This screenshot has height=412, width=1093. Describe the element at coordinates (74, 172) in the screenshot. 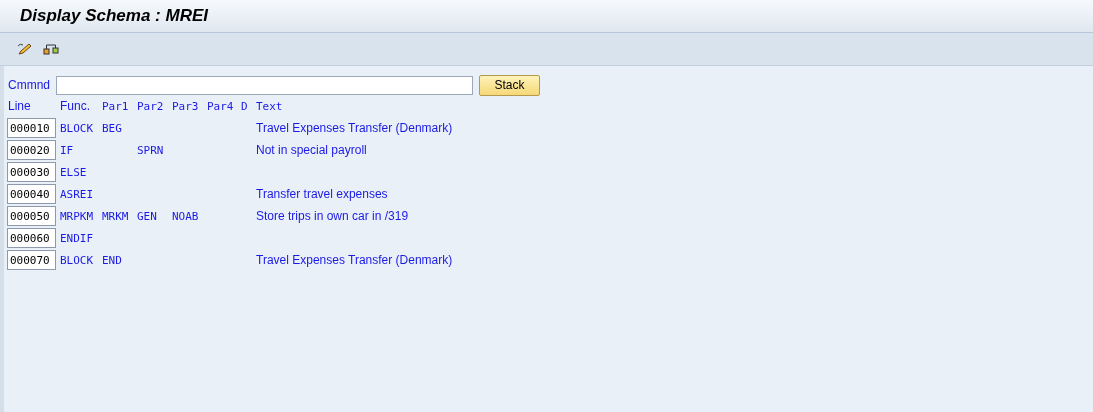

I see `table-cell-text: ELSE` at that location.